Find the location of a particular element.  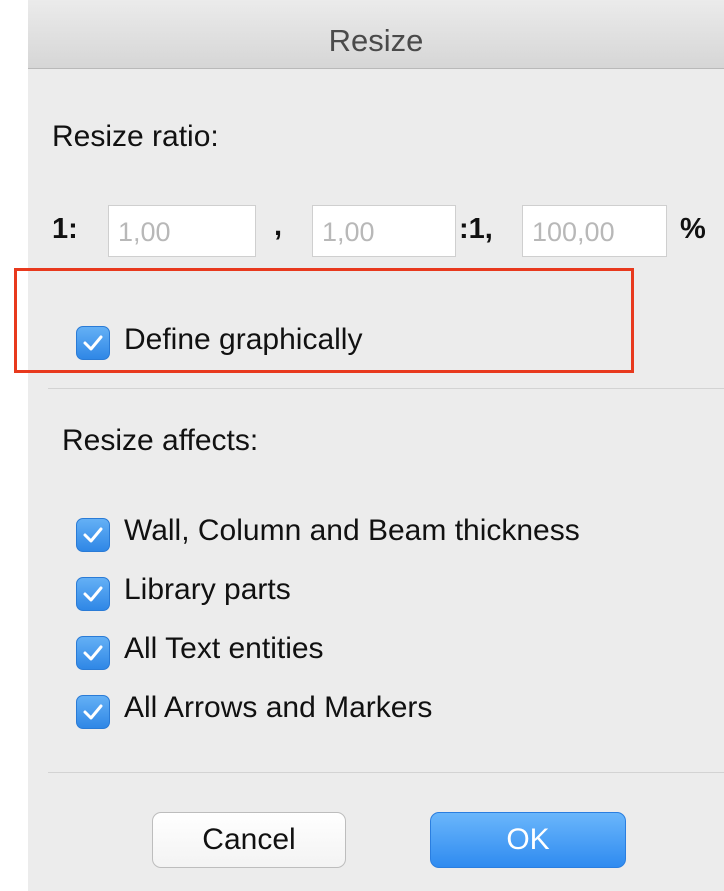

resize-affects-heading: Resize affects: is located at coordinates (160, 440).